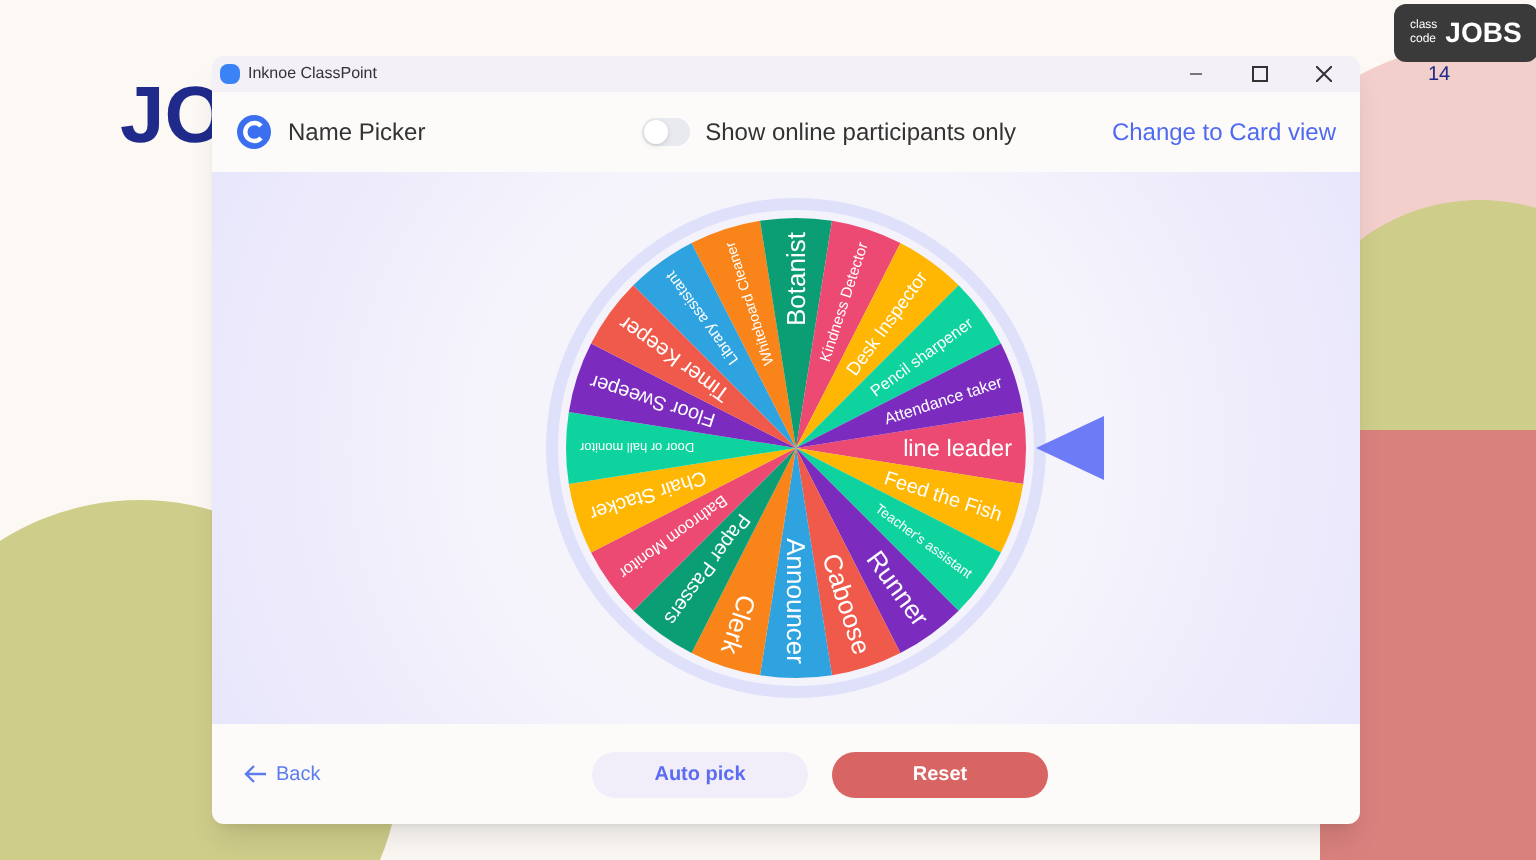  What do you see at coordinates (1223, 132) in the screenshot?
I see `card-view-link: Change to Card view` at bounding box center [1223, 132].